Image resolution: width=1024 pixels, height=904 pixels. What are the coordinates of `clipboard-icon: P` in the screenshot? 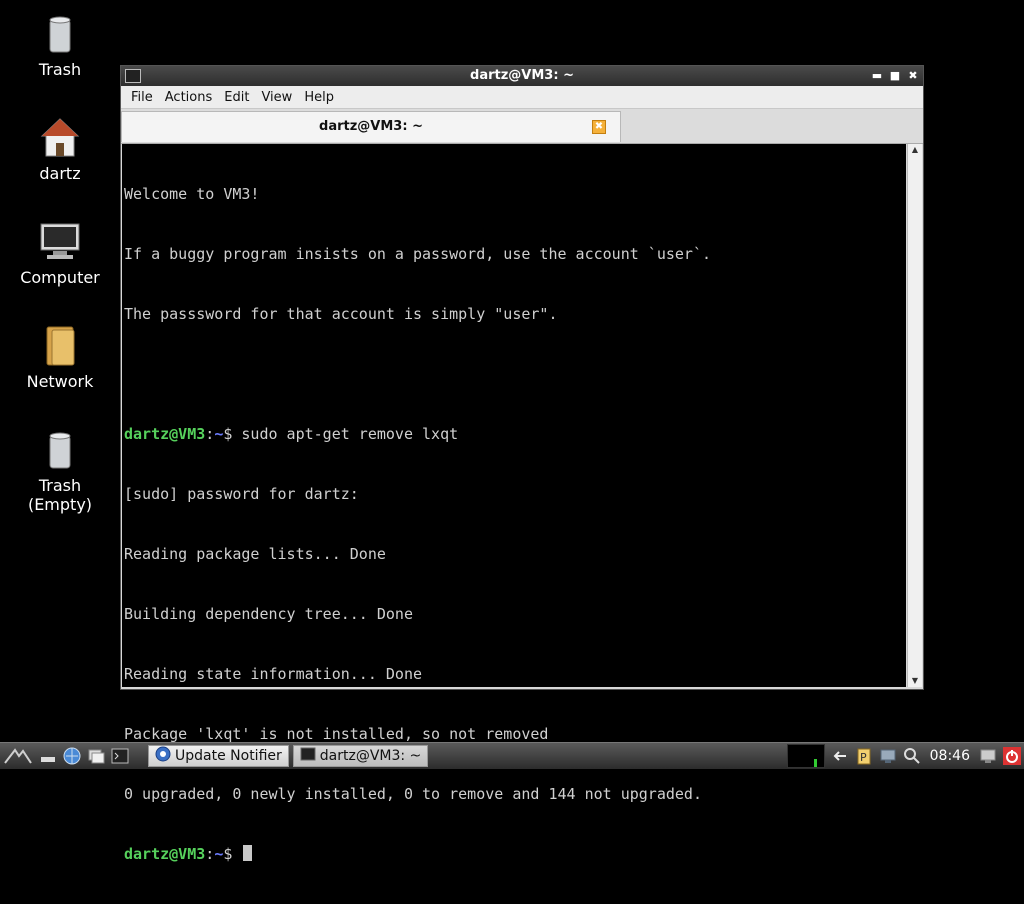 It's located at (864, 756).